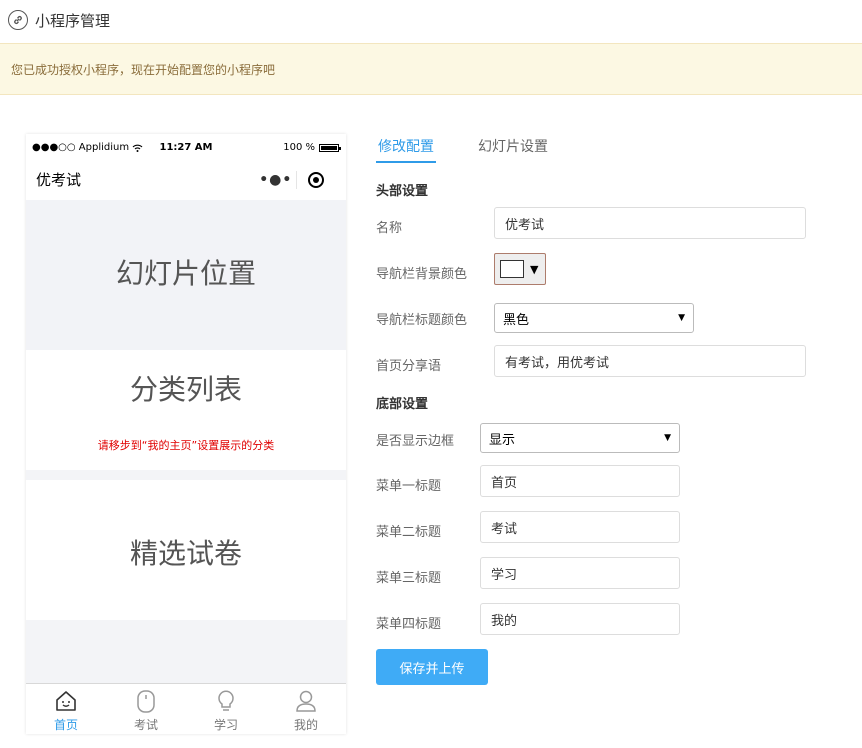  Describe the element at coordinates (402, 191) in the screenshot. I see `header-section-title: 头部设置` at that location.